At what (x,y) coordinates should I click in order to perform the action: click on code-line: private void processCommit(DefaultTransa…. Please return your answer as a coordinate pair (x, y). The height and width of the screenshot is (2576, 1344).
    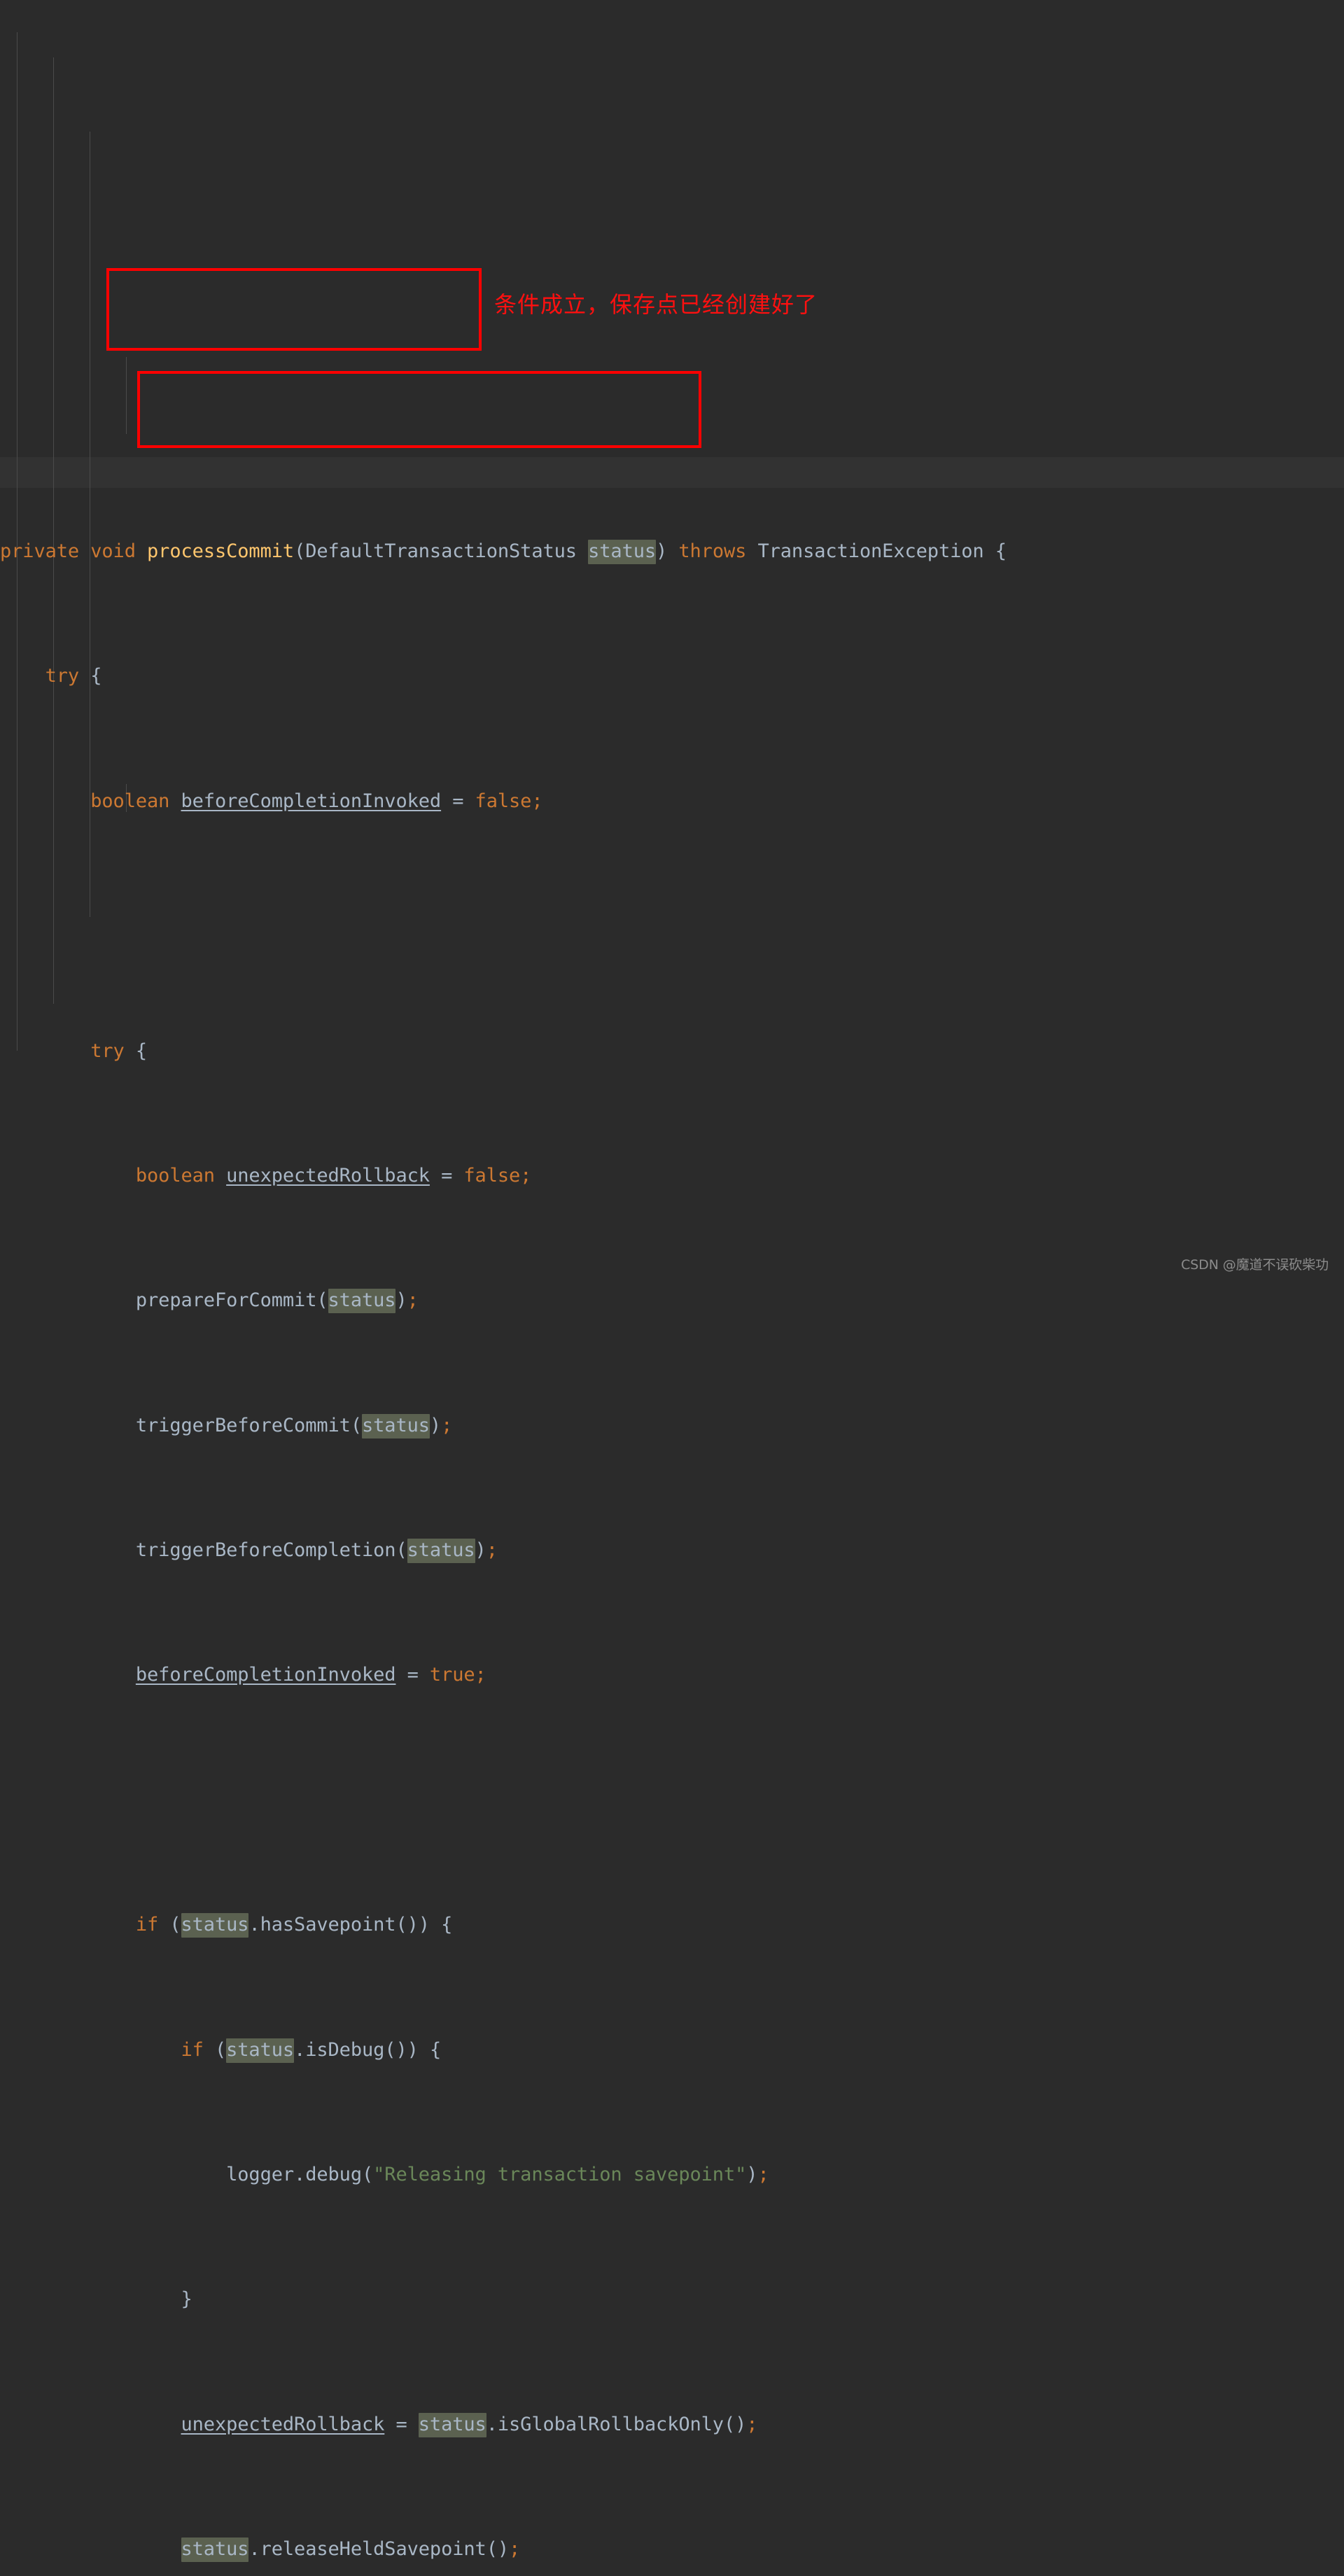
    Looking at the image, I should click on (672, 552).